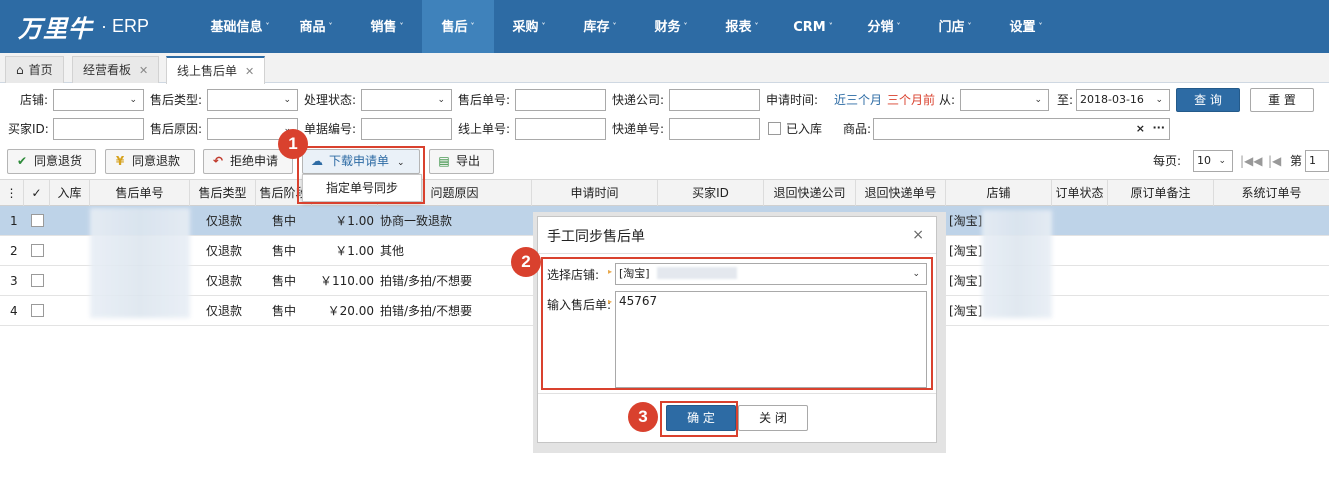 The width and height of the screenshot is (1329, 504). I want to click on more-icon: ···, so click(1158, 128).